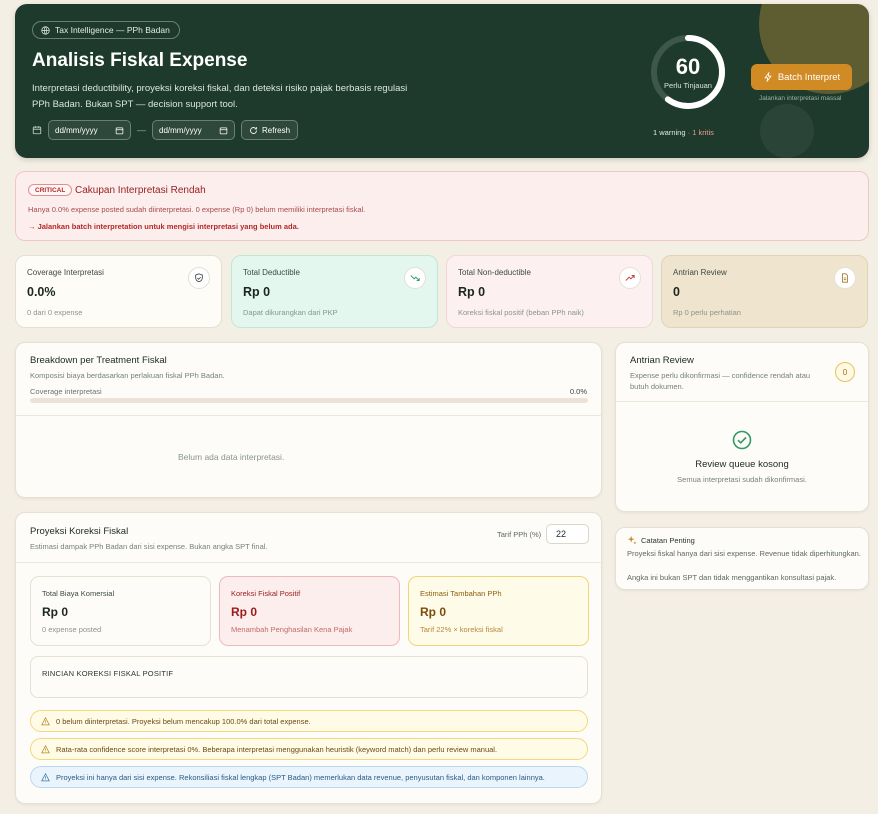  I want to click on date-from-input: dd/mm/yyyy, so click(89, 130).